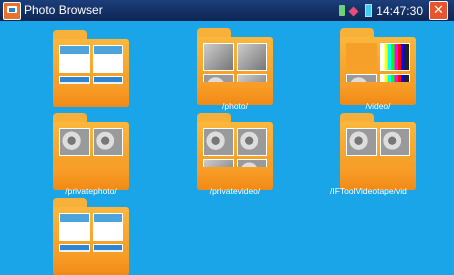  What do you see at coordinates (235, 66) in the screenshot?
I see `folder-photo` at bounding box center [235, 66].